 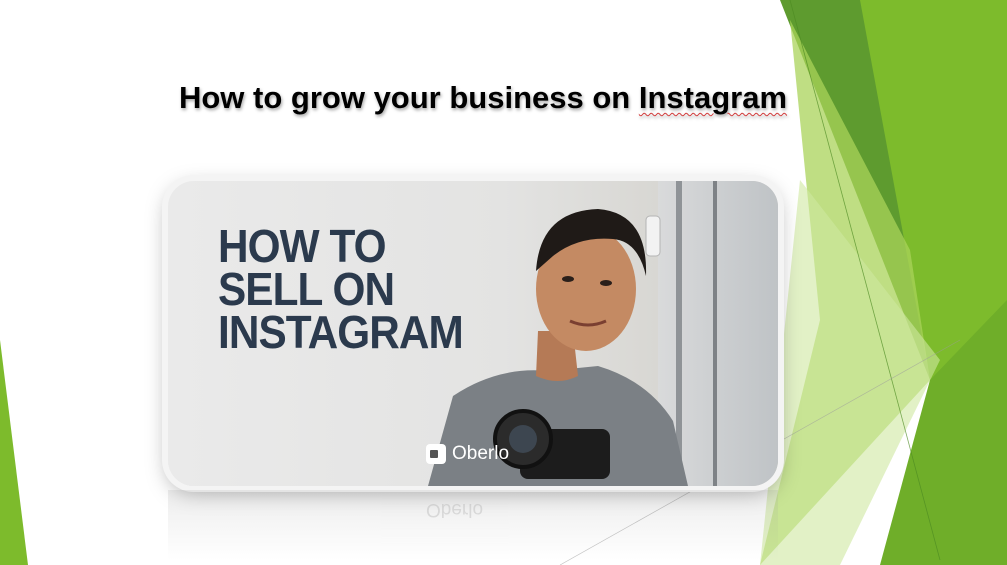 I want to click on oberlo-logo: Oberlo, so click(x=467, y=454).